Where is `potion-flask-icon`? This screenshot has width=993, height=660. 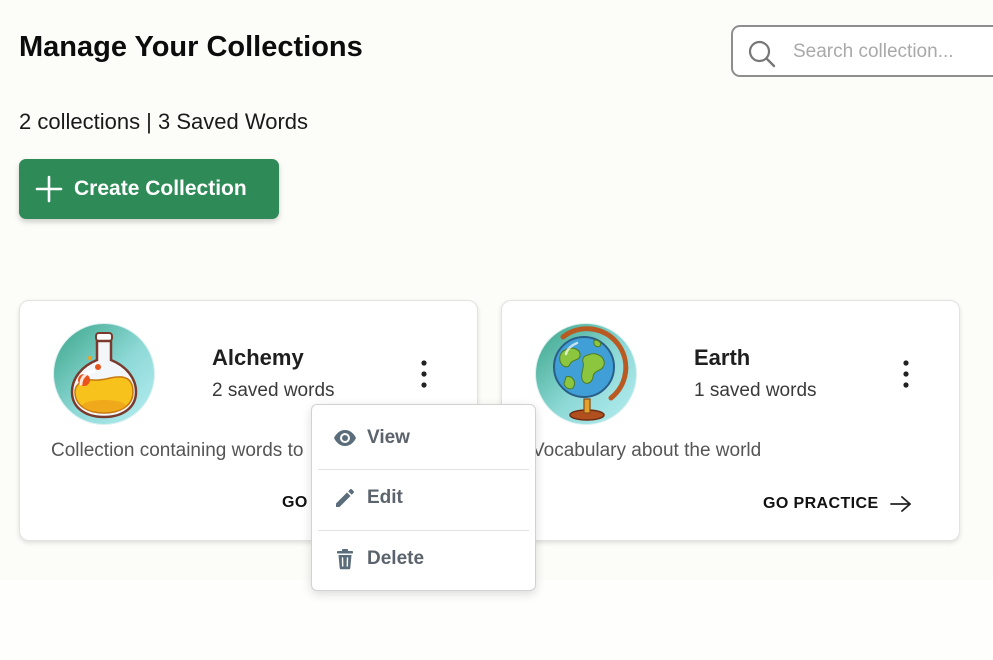
potion-flask-icon is located at coordinates (104, 375).